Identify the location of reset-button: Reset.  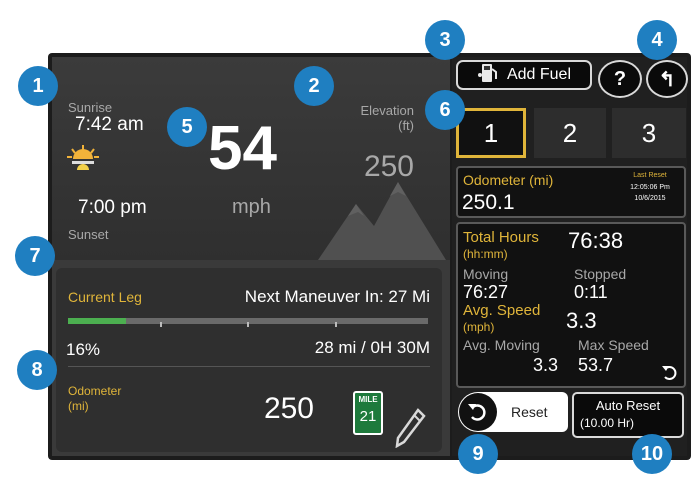
(513, 412).